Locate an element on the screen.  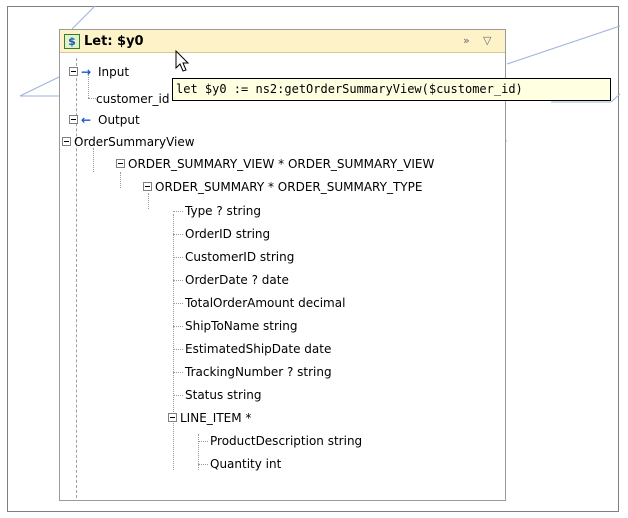
field-node: TrackingNumber ? string is located at coordinates (258, 372).